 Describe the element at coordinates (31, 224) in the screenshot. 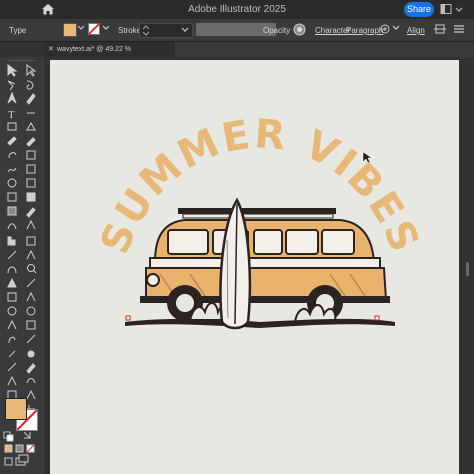

I see `symbol-sprayer-tool-icon` at that location.